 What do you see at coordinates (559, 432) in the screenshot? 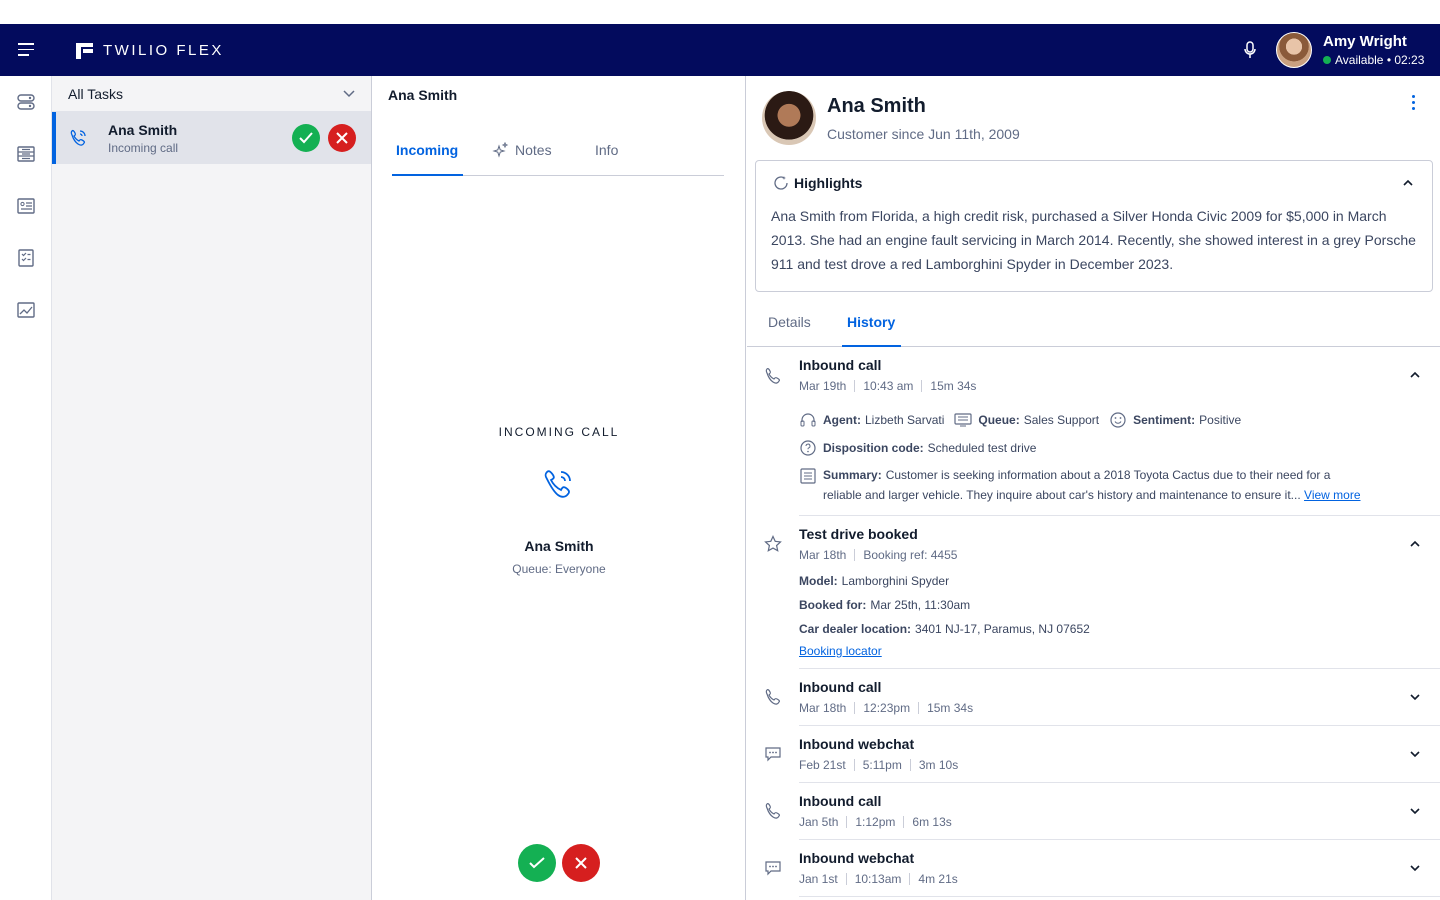
I see `incoming-call-label: INCOMING CALL` at bounding box center [559, 432].